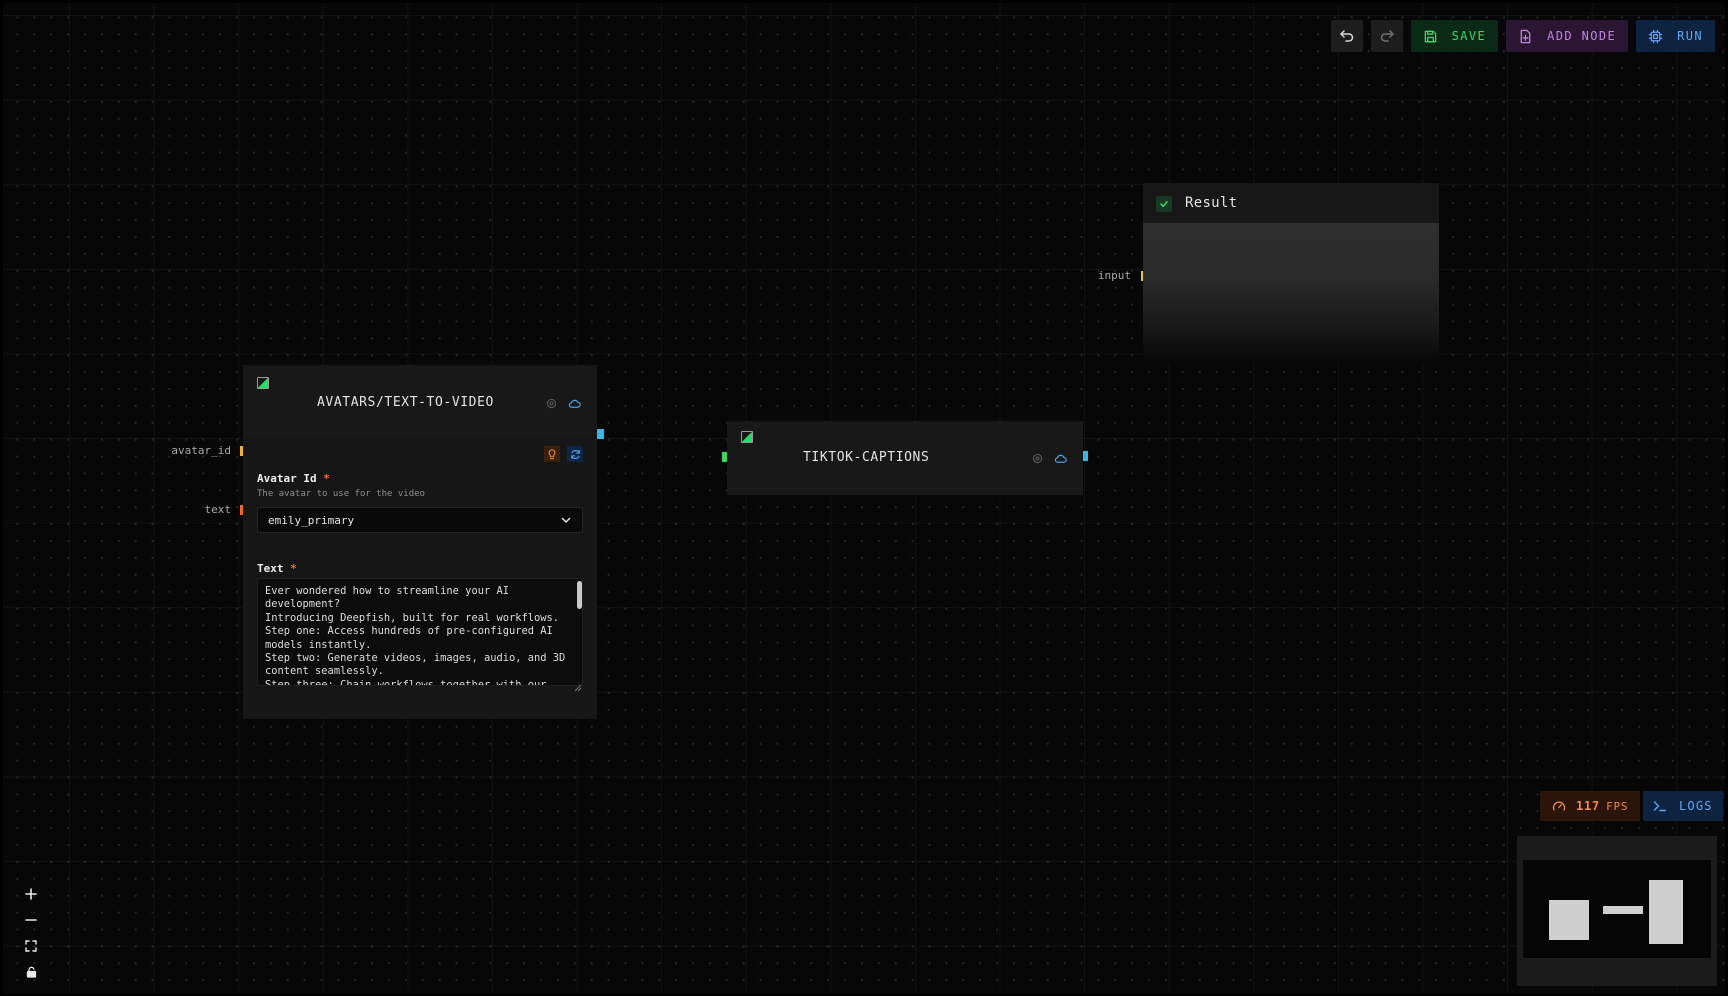  What do you see at coordinates (1582, 36) in the screenshot?
I see `add-node-label: ADD NODE` at bounding box center [1582, 36].